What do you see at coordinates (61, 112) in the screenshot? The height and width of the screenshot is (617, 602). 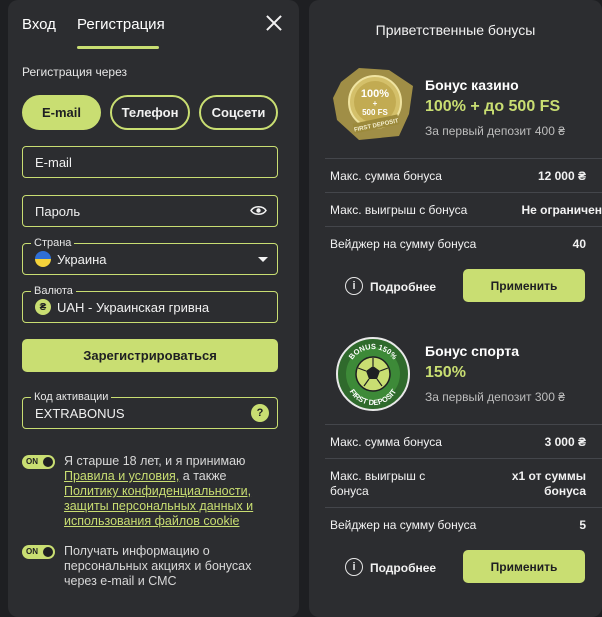 I see `method-email-button: E-mail` at bounding box center [61, 112].